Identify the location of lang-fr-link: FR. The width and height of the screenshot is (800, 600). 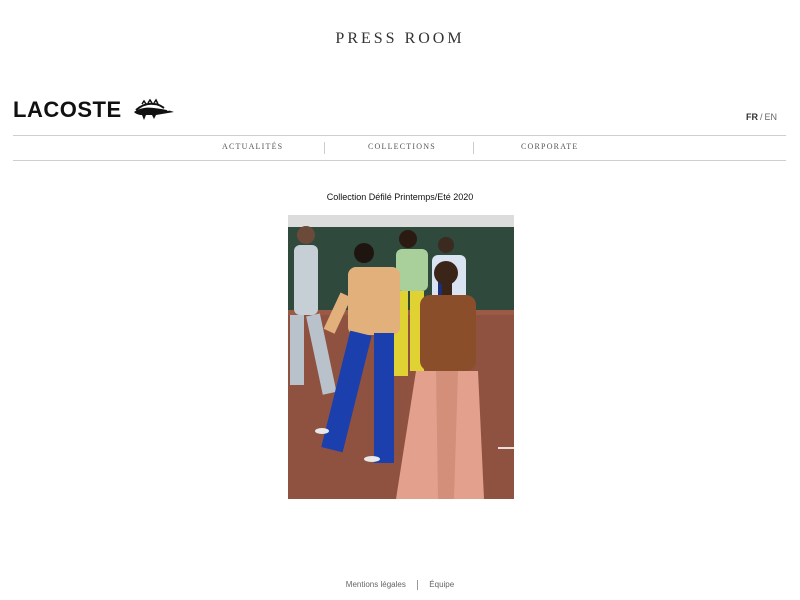
(752, 117).